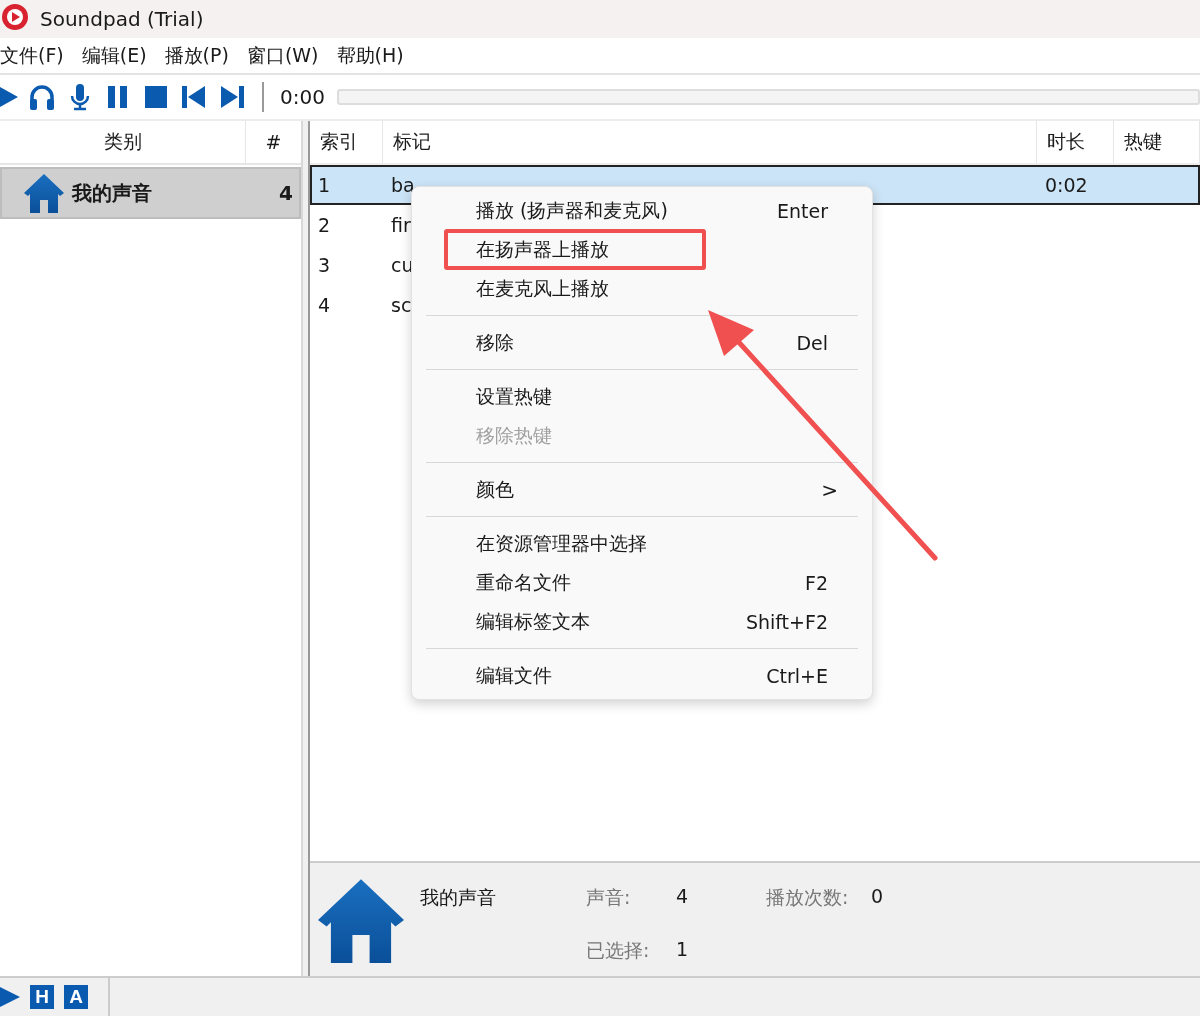 This screenshot has height=1016, width=1200. What do you see at coordinates (324, 305) in the screenshot?
I see `table-cell: 4` at bounding box center [324, 305].